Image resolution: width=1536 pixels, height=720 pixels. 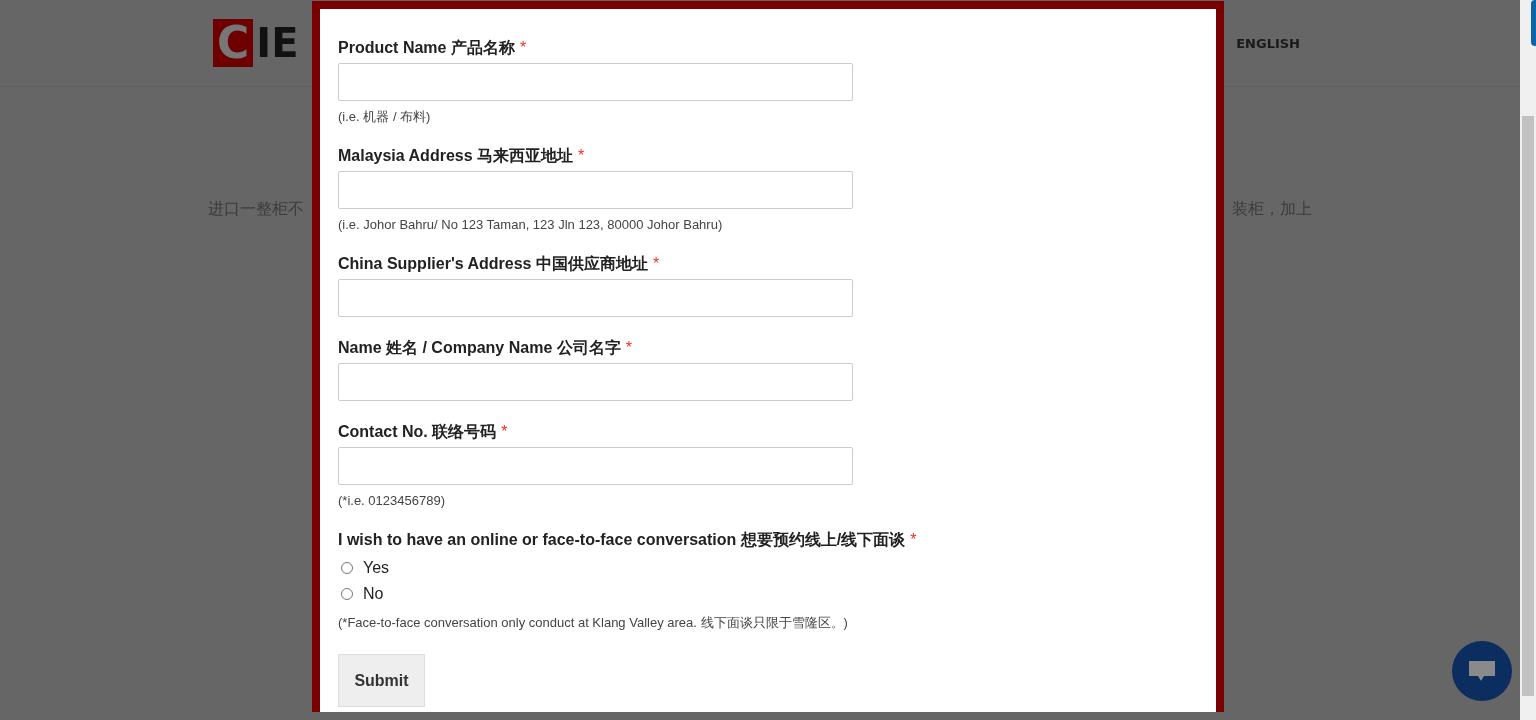 What do you see at coordinates (1533, 23) in the screenshot?
I see `edge-tab` at bounding box center [1533, 23].